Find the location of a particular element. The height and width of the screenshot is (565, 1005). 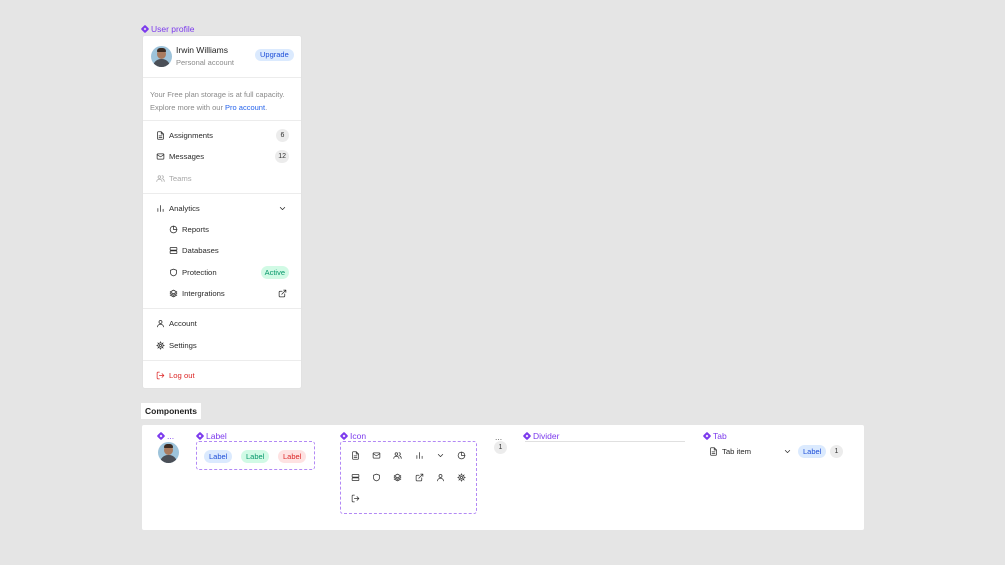

icon-component-tag: Icon is located at coordinates (352, 436).